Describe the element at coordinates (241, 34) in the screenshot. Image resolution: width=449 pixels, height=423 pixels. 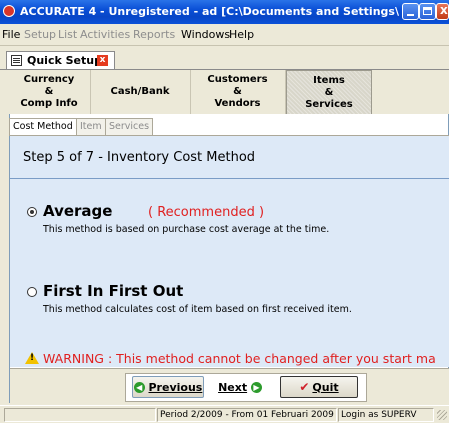
I see `menu-help: Help` at that location.